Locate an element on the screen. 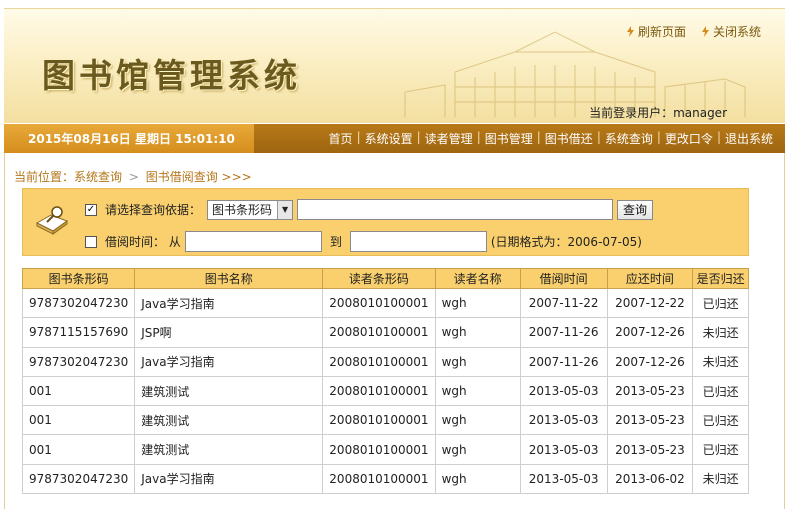 This screenshot has width=789, height=509. cell-book-barcode: 9787115157690 is located at coordinates (78, 332).